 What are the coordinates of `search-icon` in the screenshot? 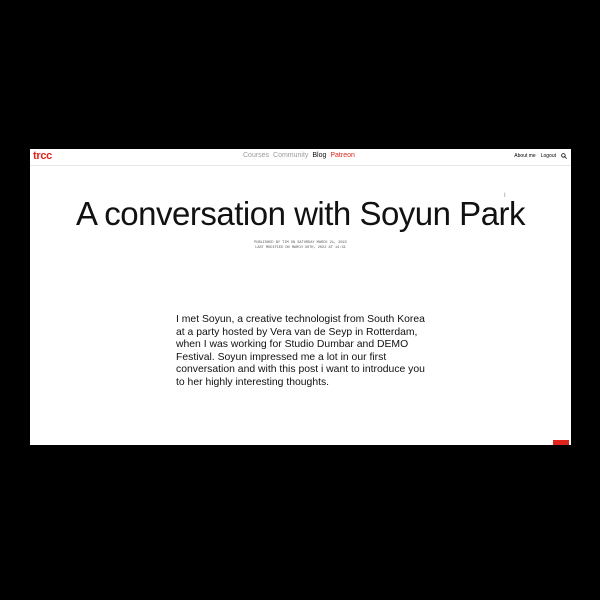 It's located at (564, 156).